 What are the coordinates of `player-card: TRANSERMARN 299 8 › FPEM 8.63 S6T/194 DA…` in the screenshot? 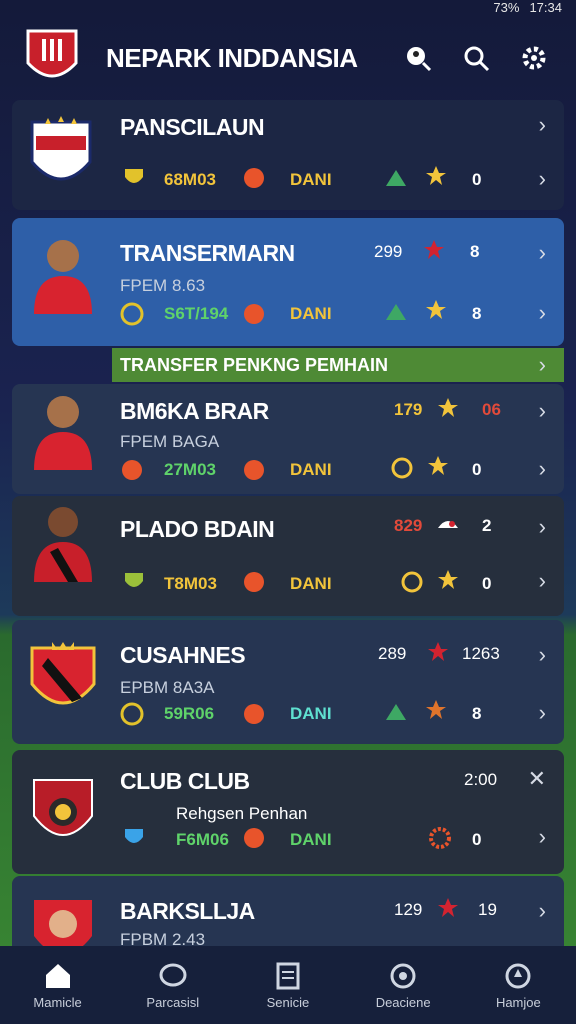 It's located at (288, 282).